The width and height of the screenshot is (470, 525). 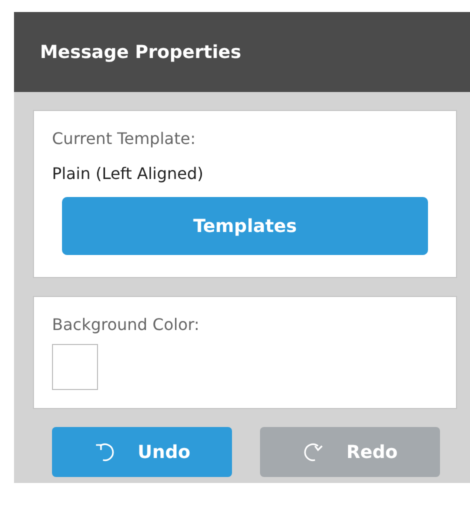 I want to click on templates-button: Templates, so click(x=245, y=226).